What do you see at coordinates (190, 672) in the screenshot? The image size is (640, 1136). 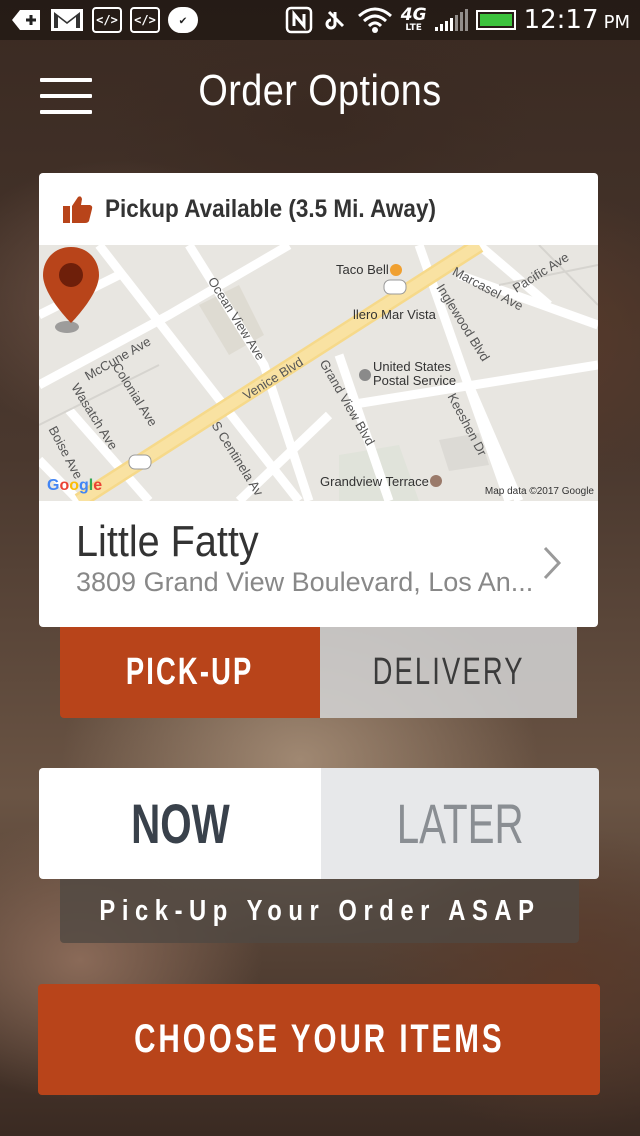 I see `pickup-option: PICK-UP` at bounding box center [190, 672].